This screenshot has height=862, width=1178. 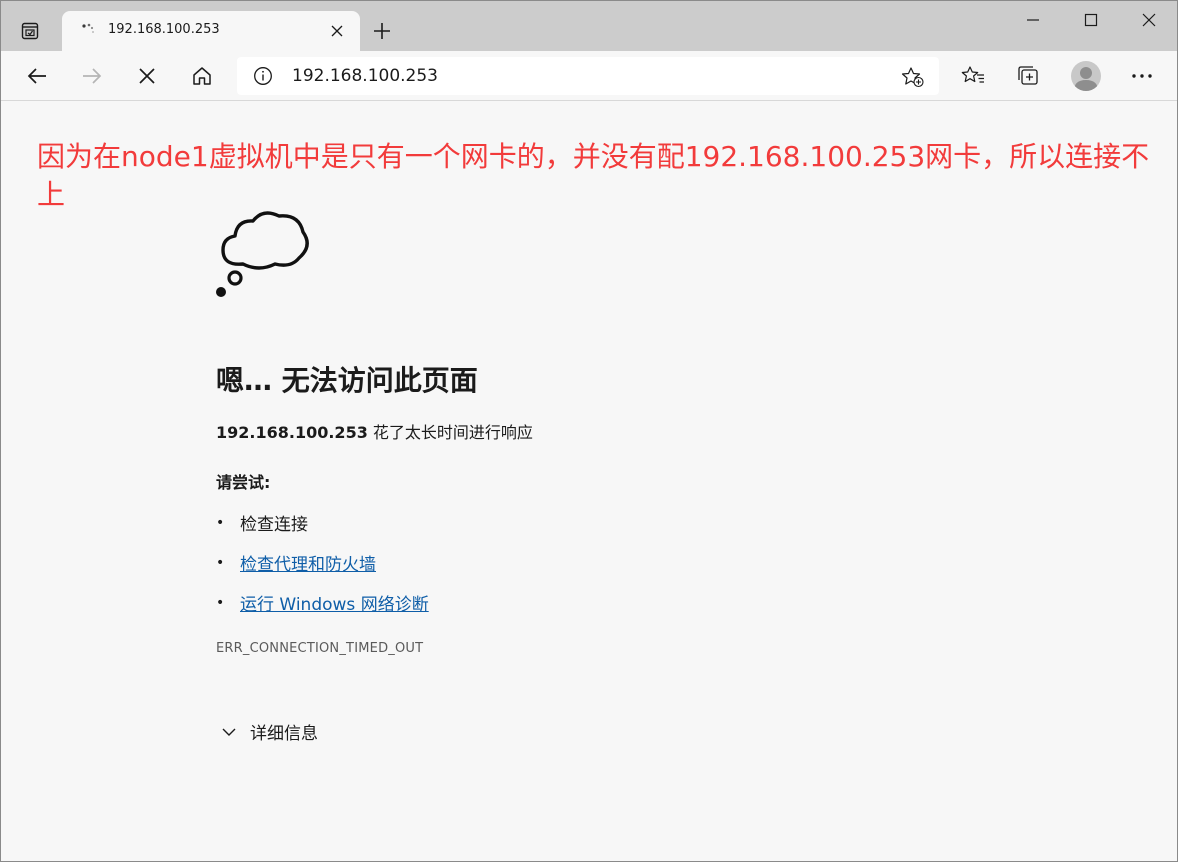 I want to click on address-bar: 192.168.100.253, so click(x=588, y=76).